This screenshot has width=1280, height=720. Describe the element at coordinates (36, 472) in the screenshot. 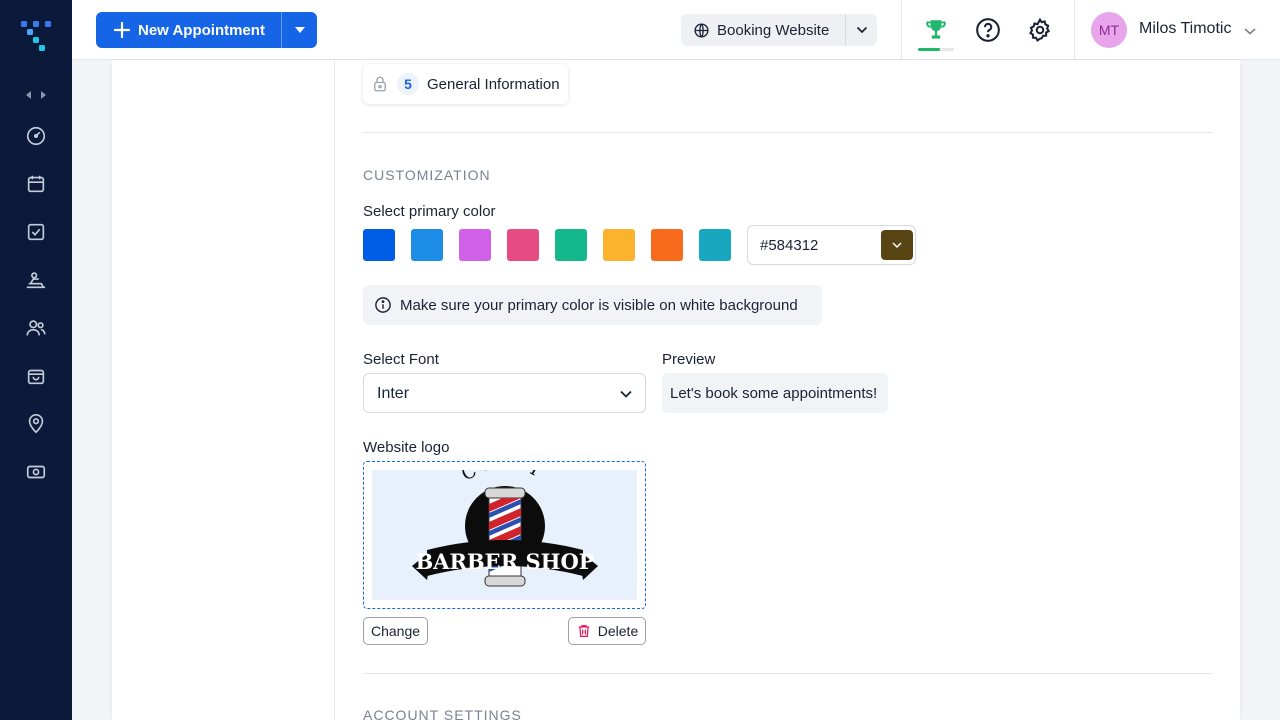

I see `finance-icon` at that location.